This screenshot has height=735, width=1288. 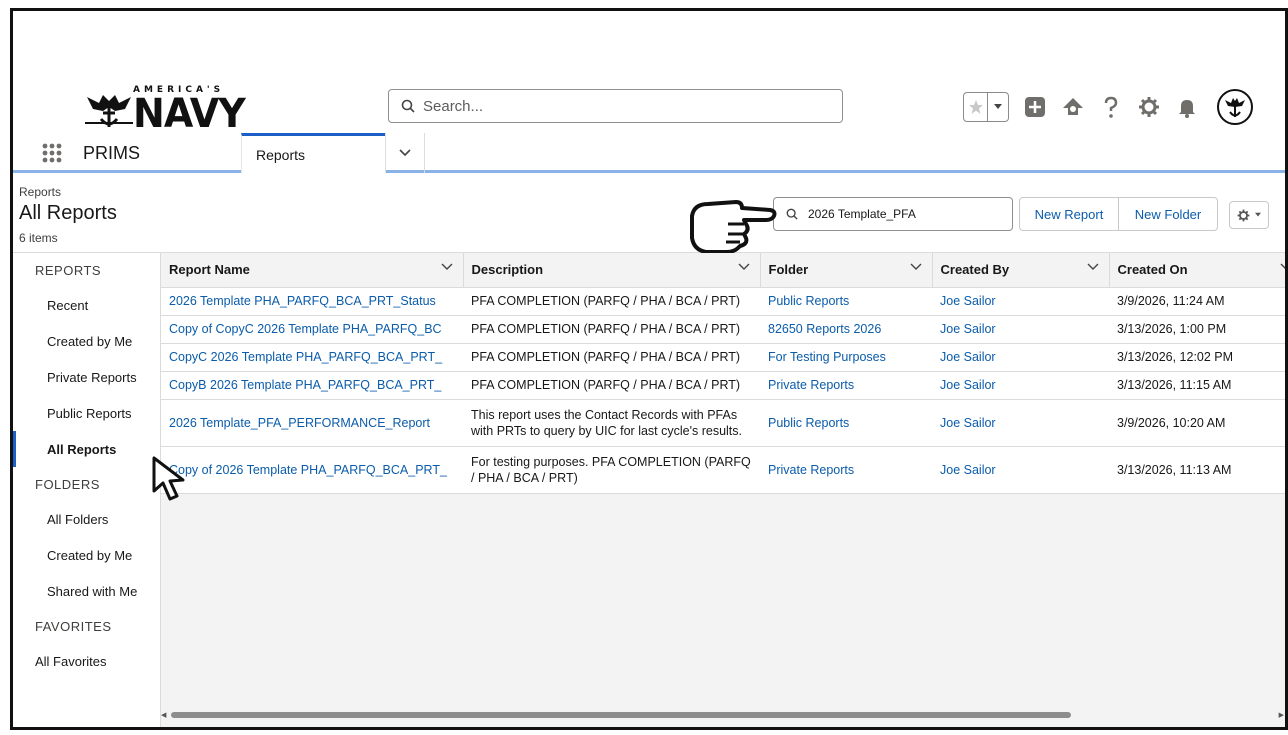 I want to click on report-name-link: Copy of 2026 Template PHA_PARFQ_BCA_PRT_, so click(x=308, y=470).